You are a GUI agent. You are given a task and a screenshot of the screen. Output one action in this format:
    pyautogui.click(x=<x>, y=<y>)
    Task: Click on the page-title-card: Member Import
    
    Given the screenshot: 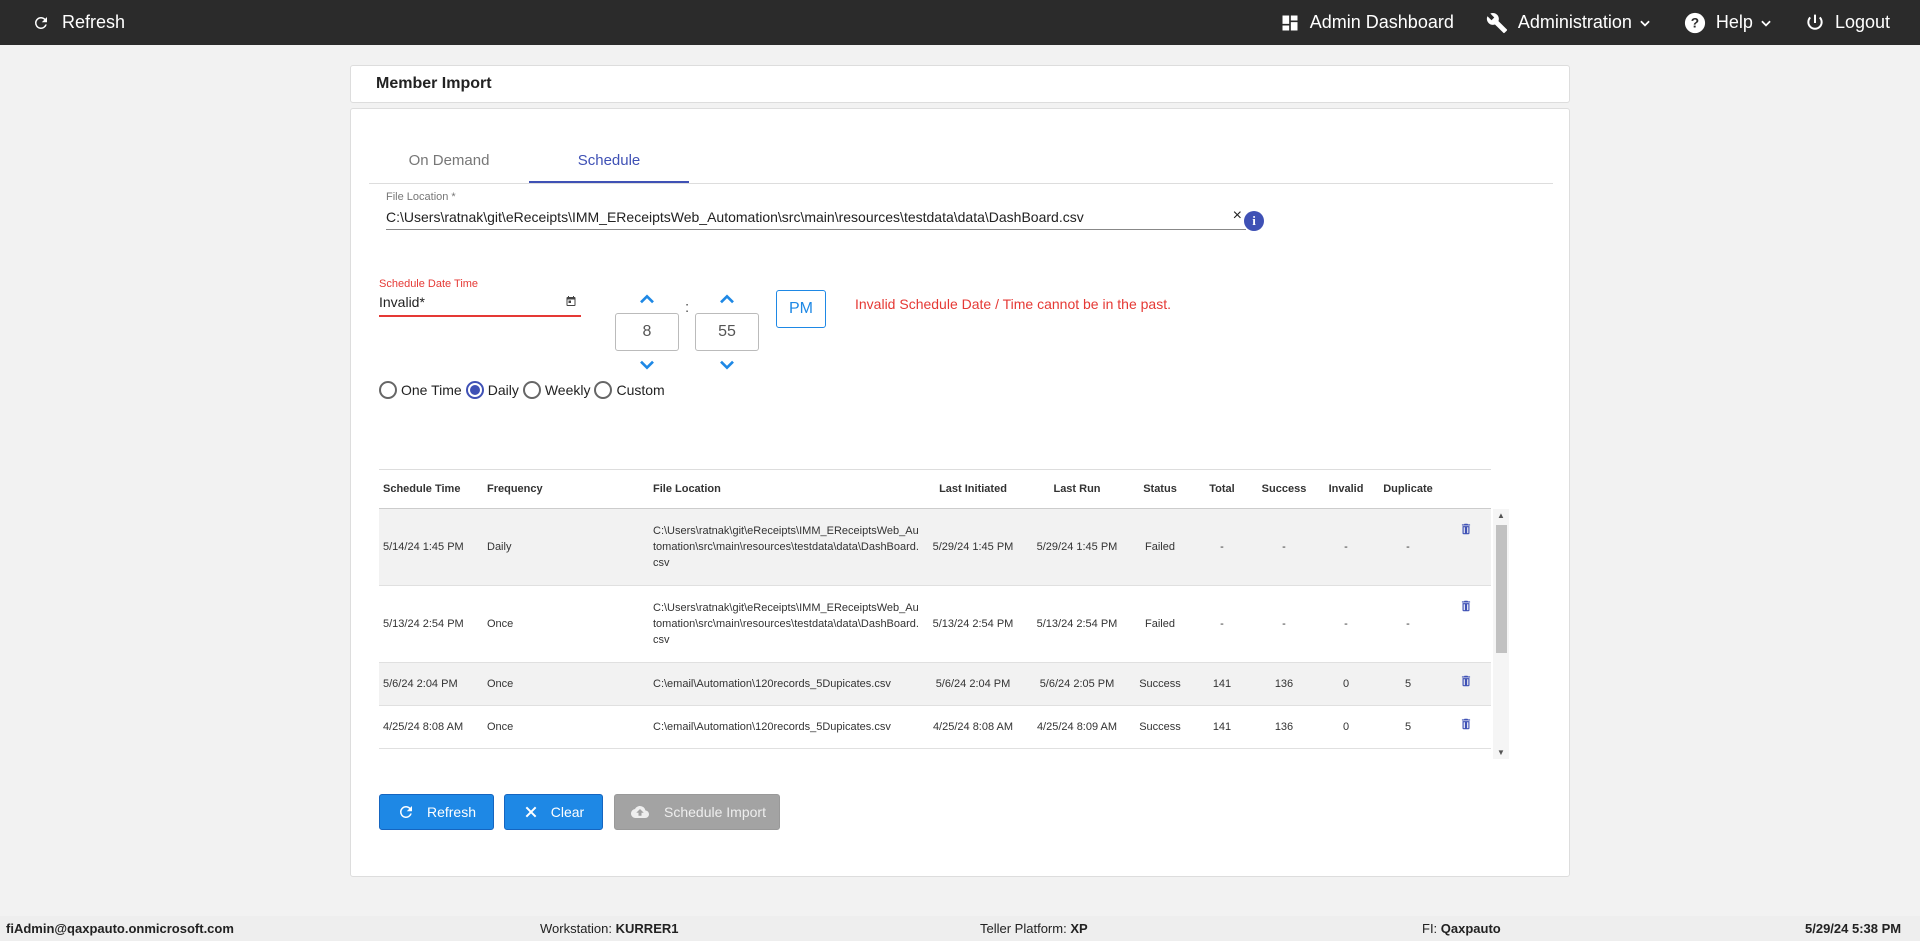 What is the action you would take?
    pyautogui.click(x=960, y=84)
    